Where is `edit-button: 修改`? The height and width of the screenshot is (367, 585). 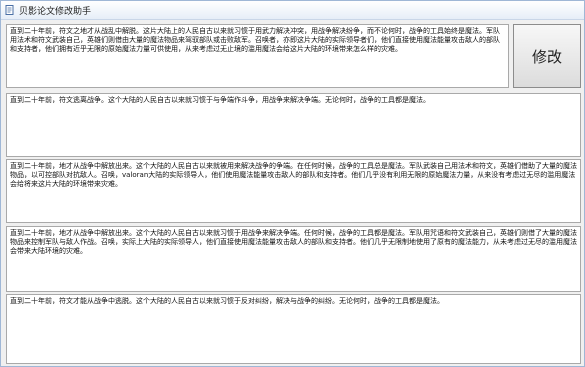 edit-button: 修改 is located at coordinates (547, 56).